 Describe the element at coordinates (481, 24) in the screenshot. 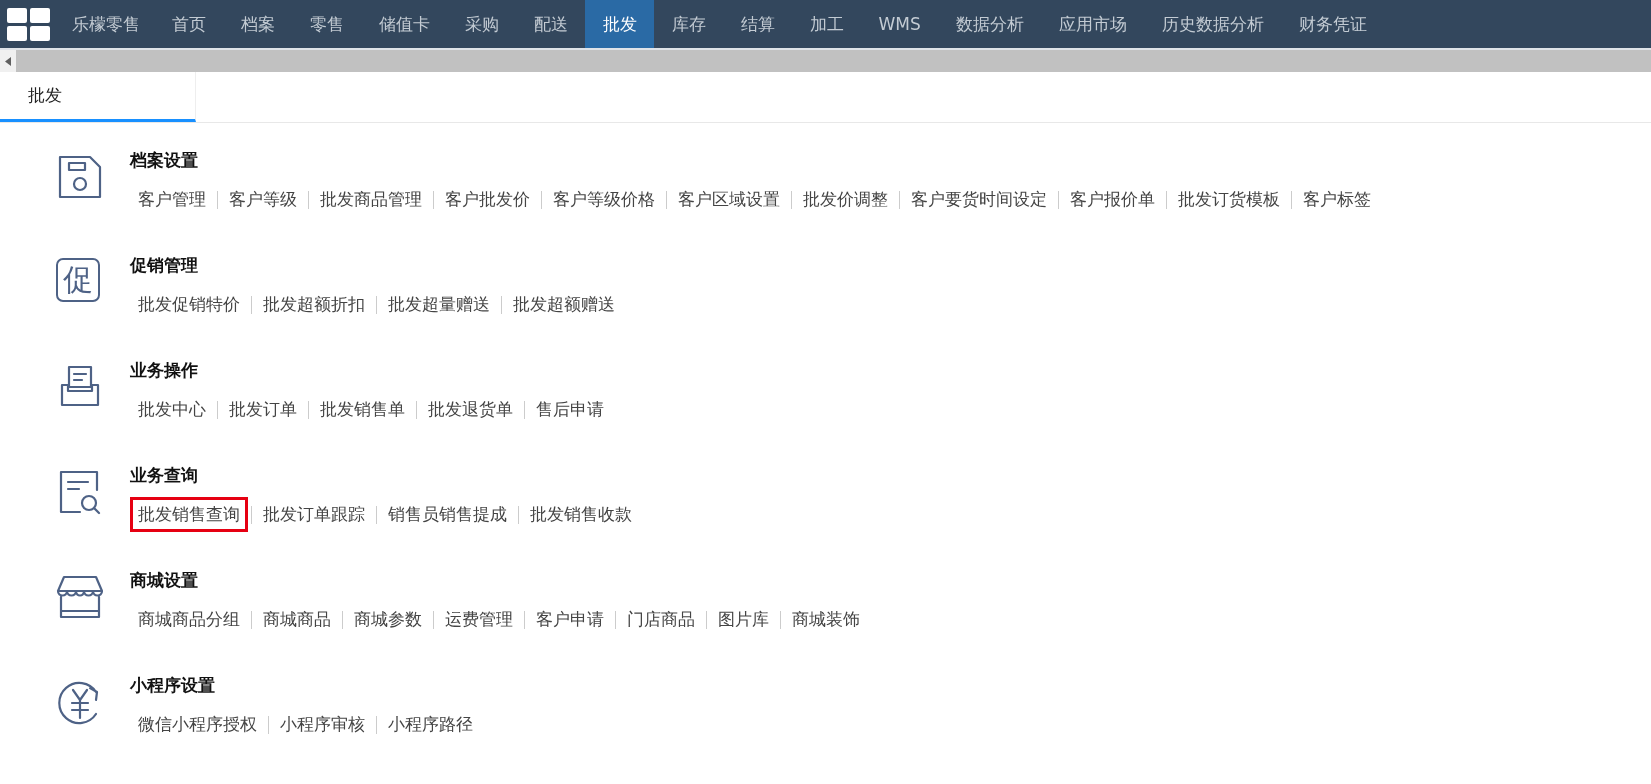

I see `nav-tab: 采购` at that location.